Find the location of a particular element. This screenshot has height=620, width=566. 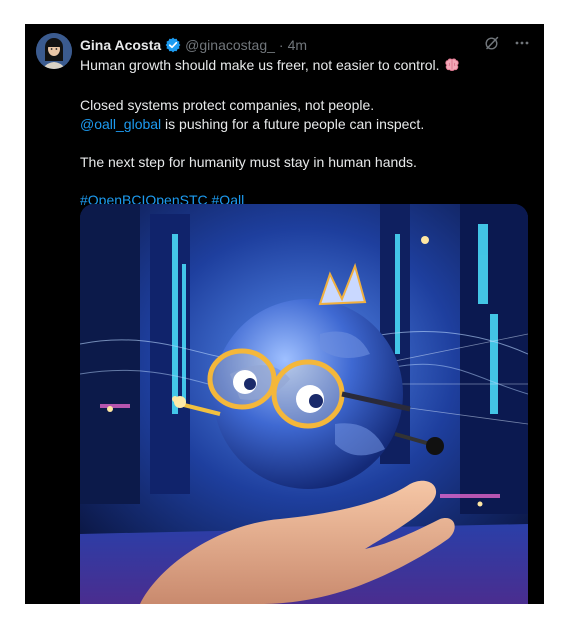

verified-badge-icon is located at coordinates (173, 45).